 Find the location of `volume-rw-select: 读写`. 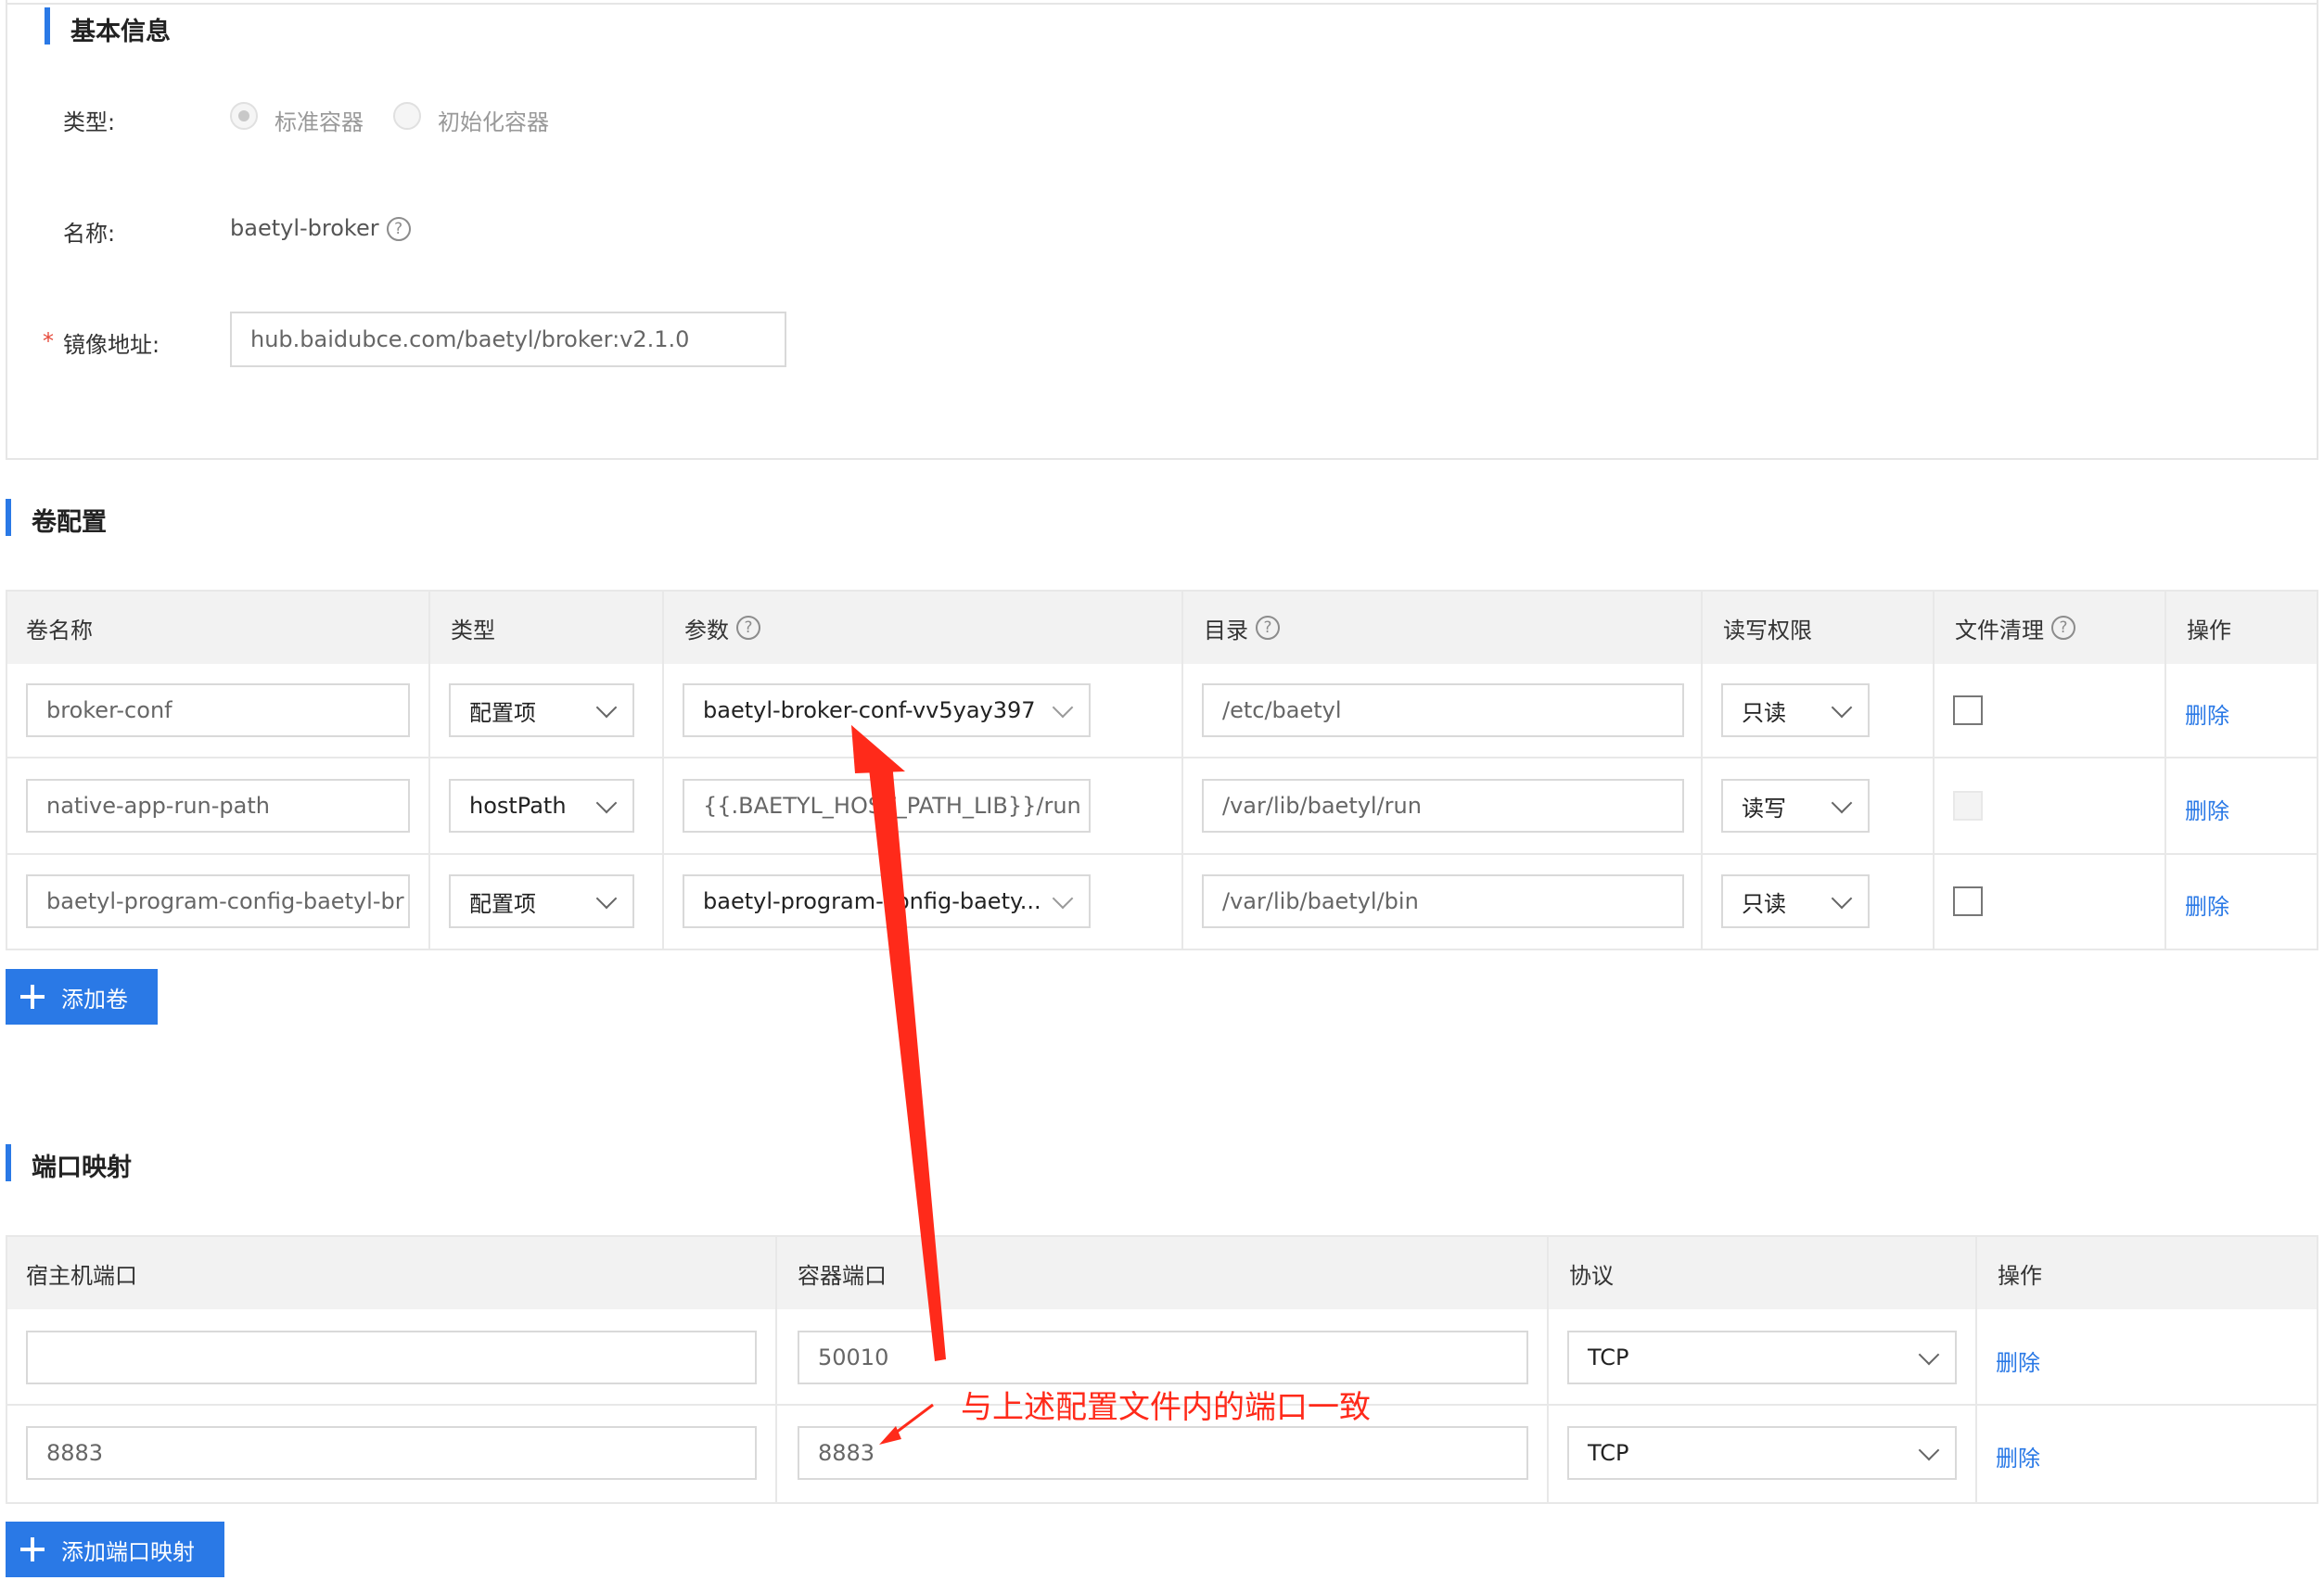

volume-rw-select: 读写 is located at coordinates (1796, 806).